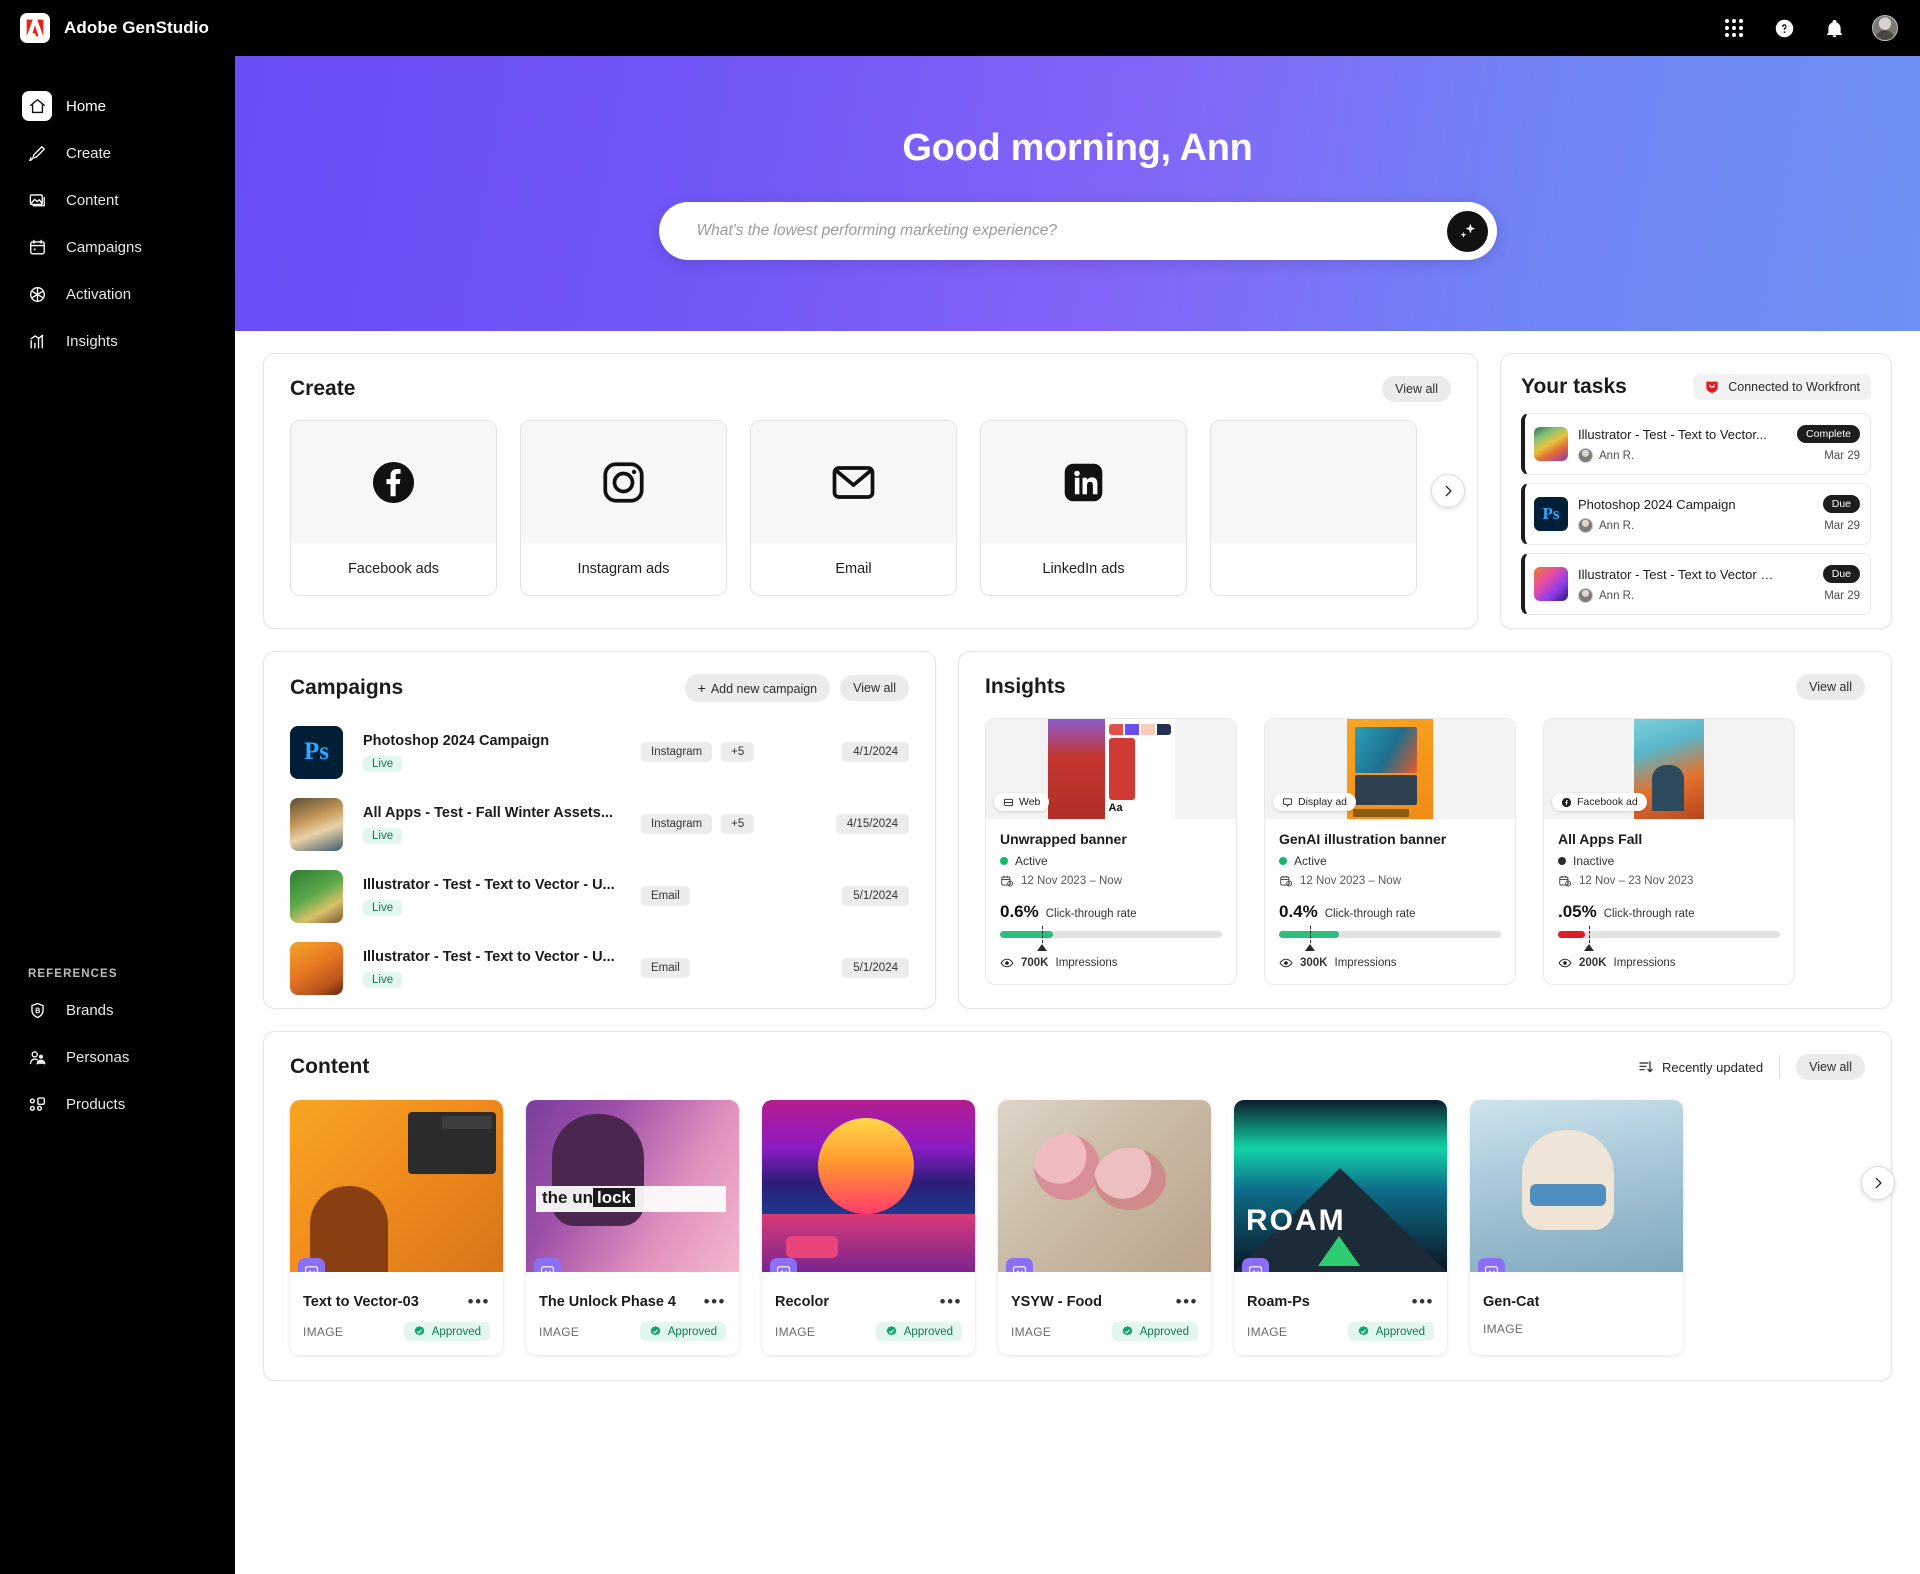 The width and height of the screenshot is (1920, 1574). Describe the element at coordinates (1077, 1056) in the screenshot. I see `content-panel-header: Content Recently updated View all` at that location.